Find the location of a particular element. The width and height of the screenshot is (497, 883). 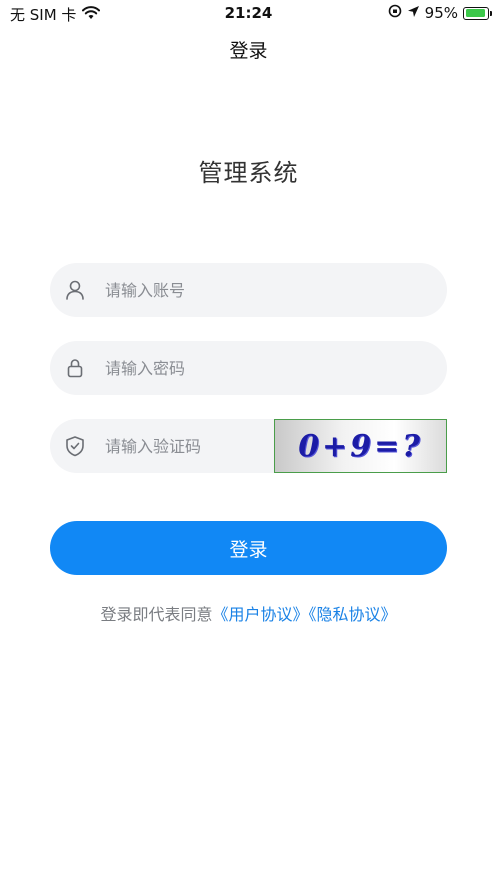

app-title: 管理系统 is located at coordinates (248, 173).